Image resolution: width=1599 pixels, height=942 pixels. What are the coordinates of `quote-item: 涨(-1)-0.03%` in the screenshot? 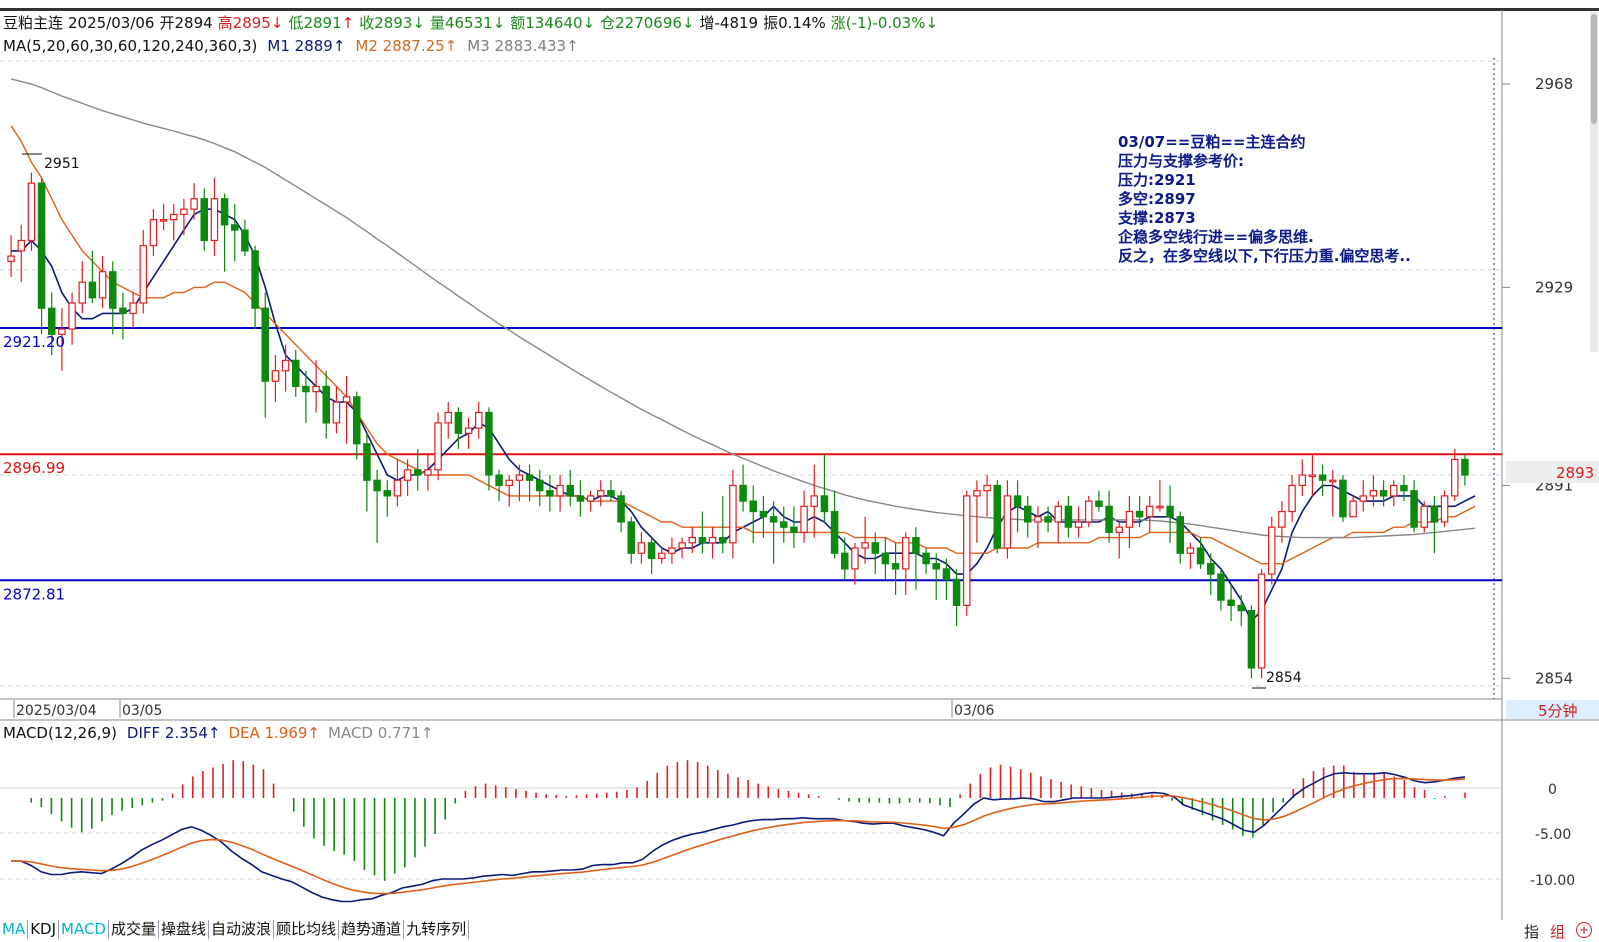 It's located at (878, 23).